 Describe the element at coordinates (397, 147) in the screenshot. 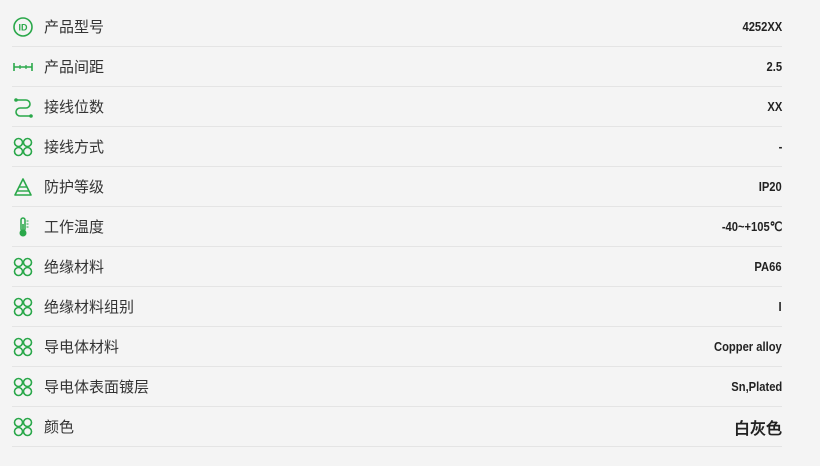

I see `spec-row-wiring-method: 接线方式 -` at that location.